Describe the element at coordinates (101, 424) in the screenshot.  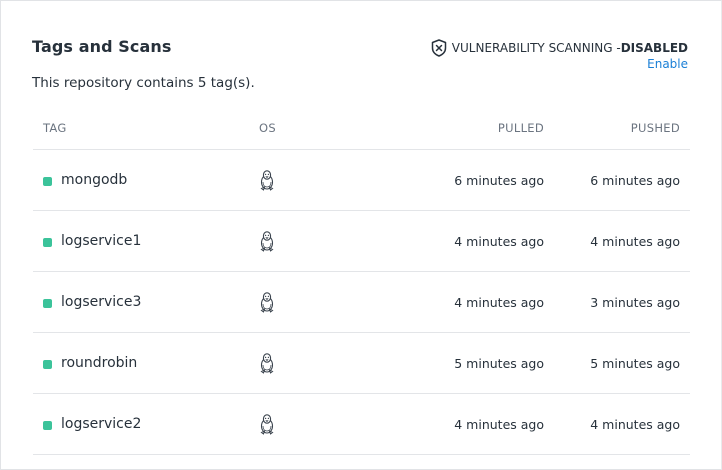
I see `tag-name: logservice2` at that location.